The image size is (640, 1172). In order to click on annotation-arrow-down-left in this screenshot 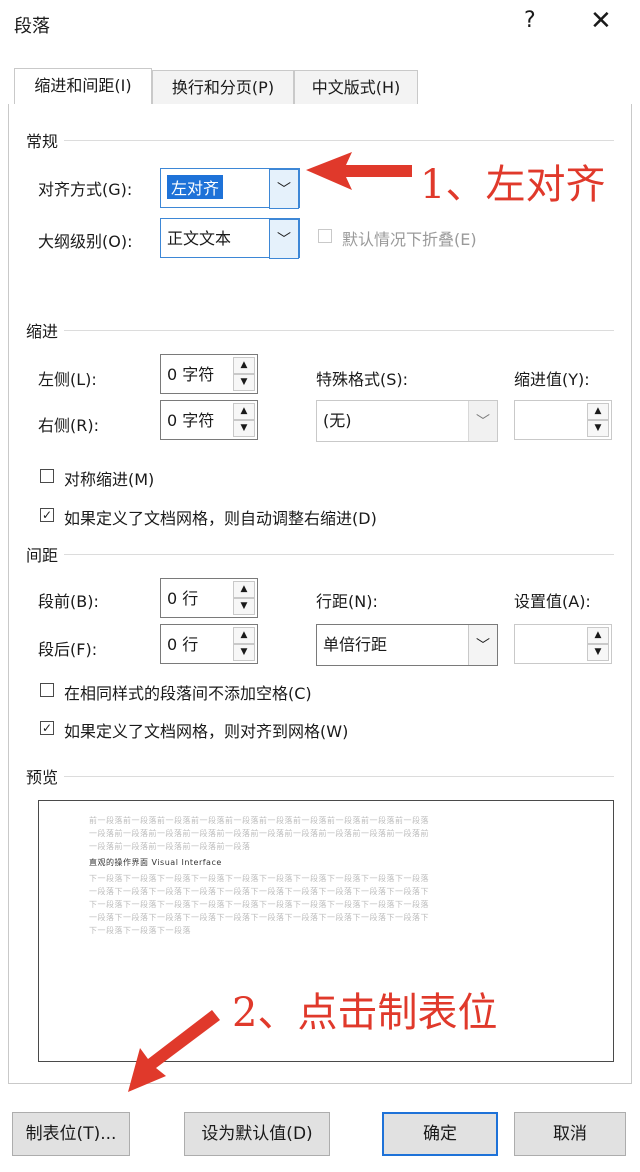, I will do `click(174, 1051)`.